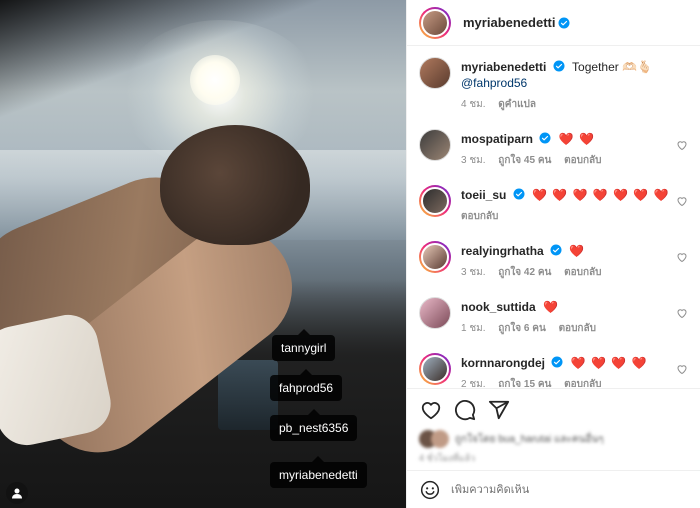  What do you see at coordinates (304, 345) in the screenshot?
I see `photo-tag-1: tannygirl` at bounding box center [304, 345].